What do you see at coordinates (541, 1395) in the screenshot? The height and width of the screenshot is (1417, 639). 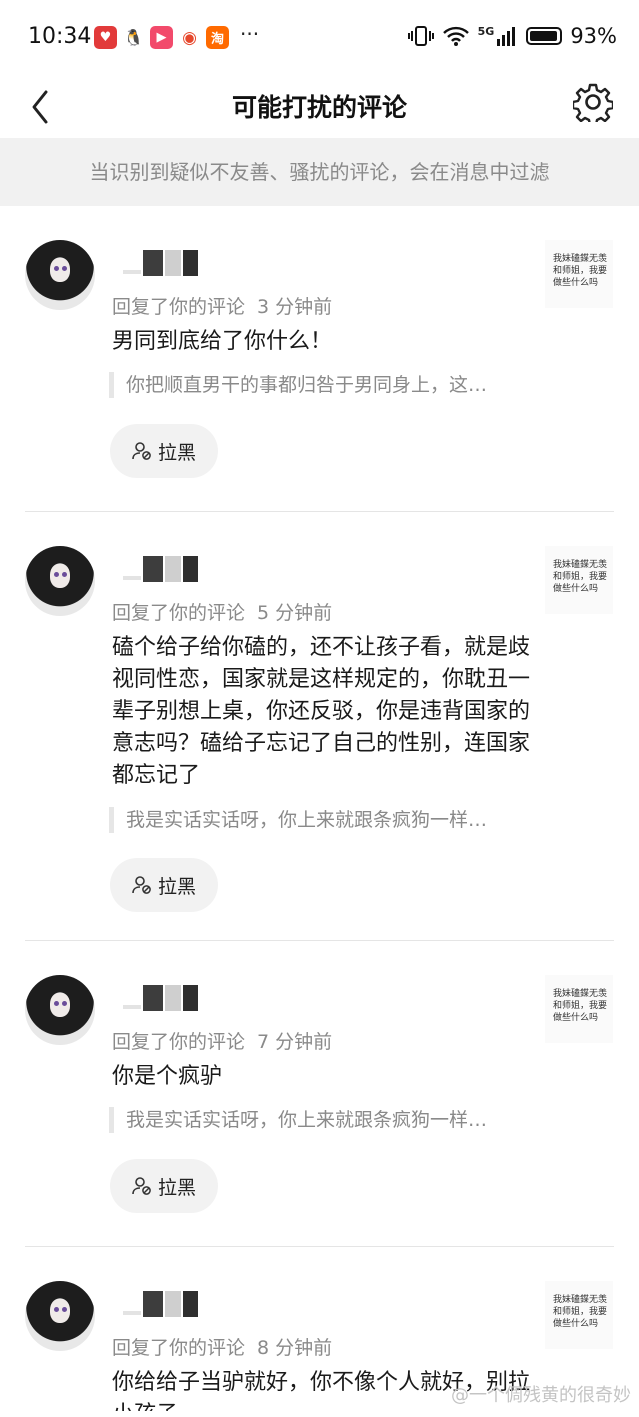 I see `watermark-text: @一个倜残黄的很奇妙` at bounding box center [541, 1395].